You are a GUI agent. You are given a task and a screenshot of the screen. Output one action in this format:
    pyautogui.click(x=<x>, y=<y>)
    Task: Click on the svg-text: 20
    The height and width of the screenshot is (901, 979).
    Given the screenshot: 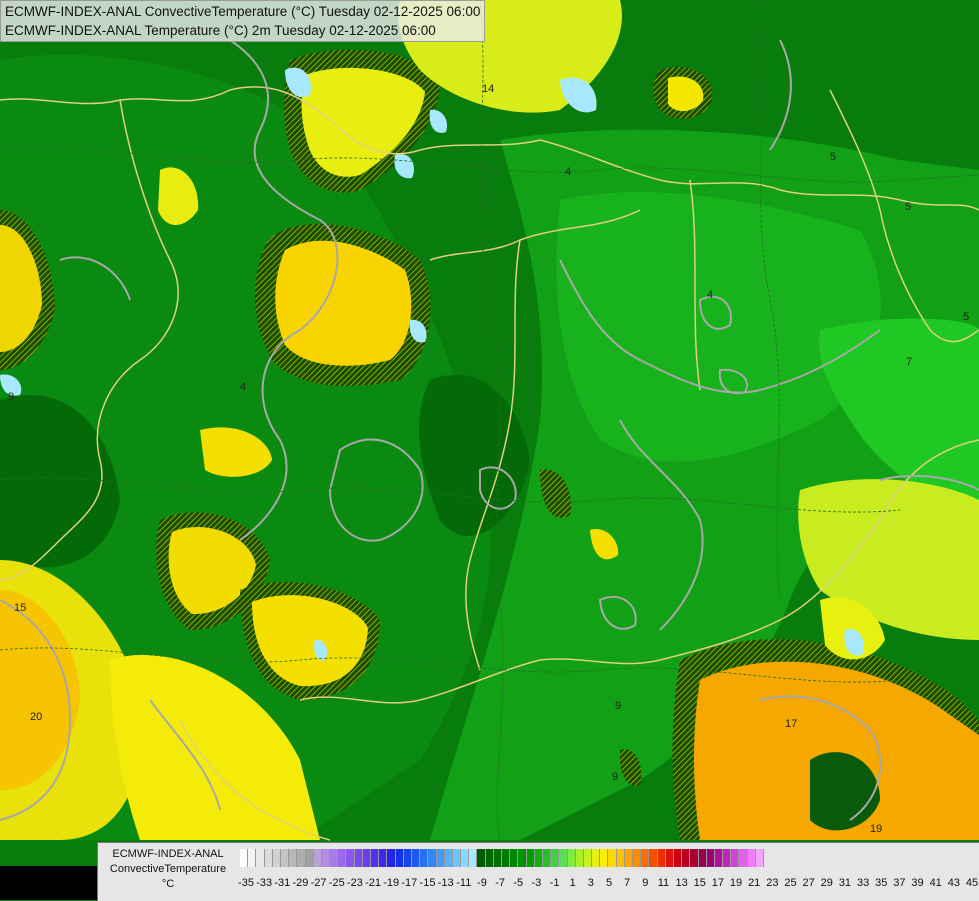 What is the action you would take?
    pyautogui.click(x=36, y=717)
    